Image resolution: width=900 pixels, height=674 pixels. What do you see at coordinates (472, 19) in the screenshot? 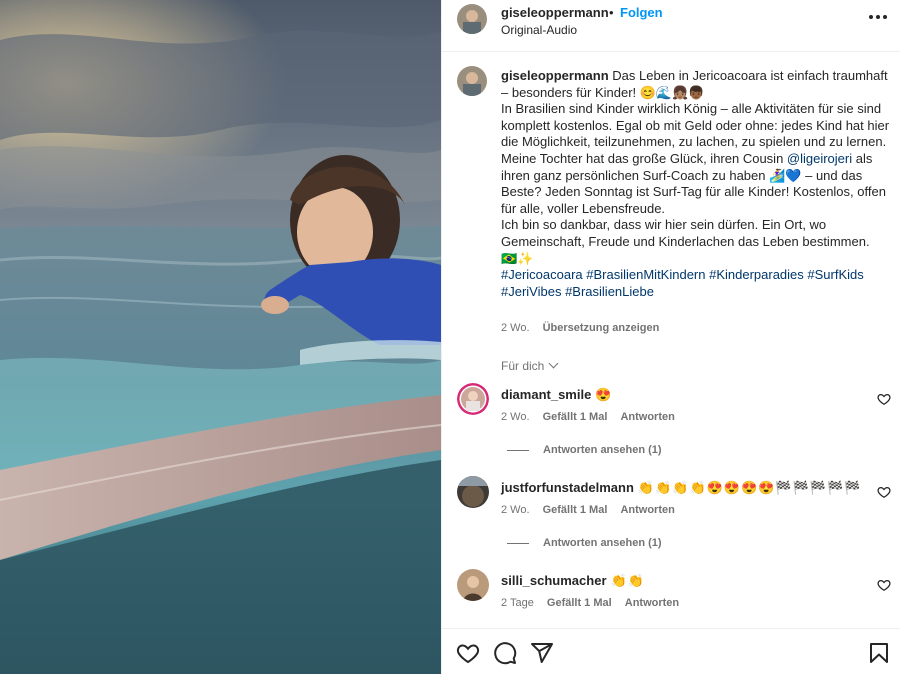
I see `author-avatar` at bounding box center [472, 19].